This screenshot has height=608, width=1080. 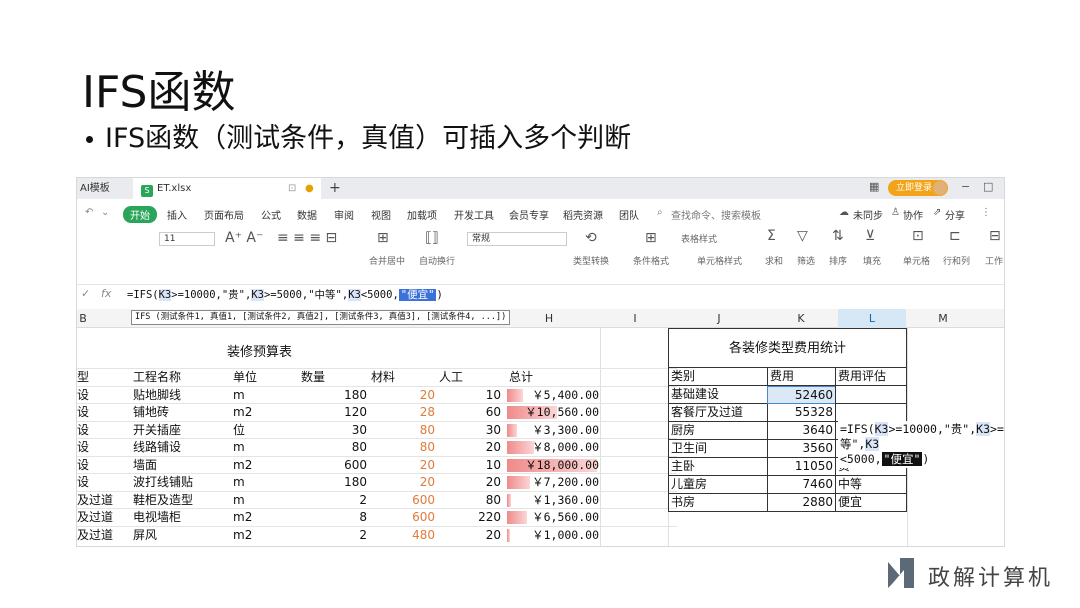 What do you see at coordinates (263, 377) in the screenshot?
I see `header-unit: 单位` at bounding box center [263, 377].